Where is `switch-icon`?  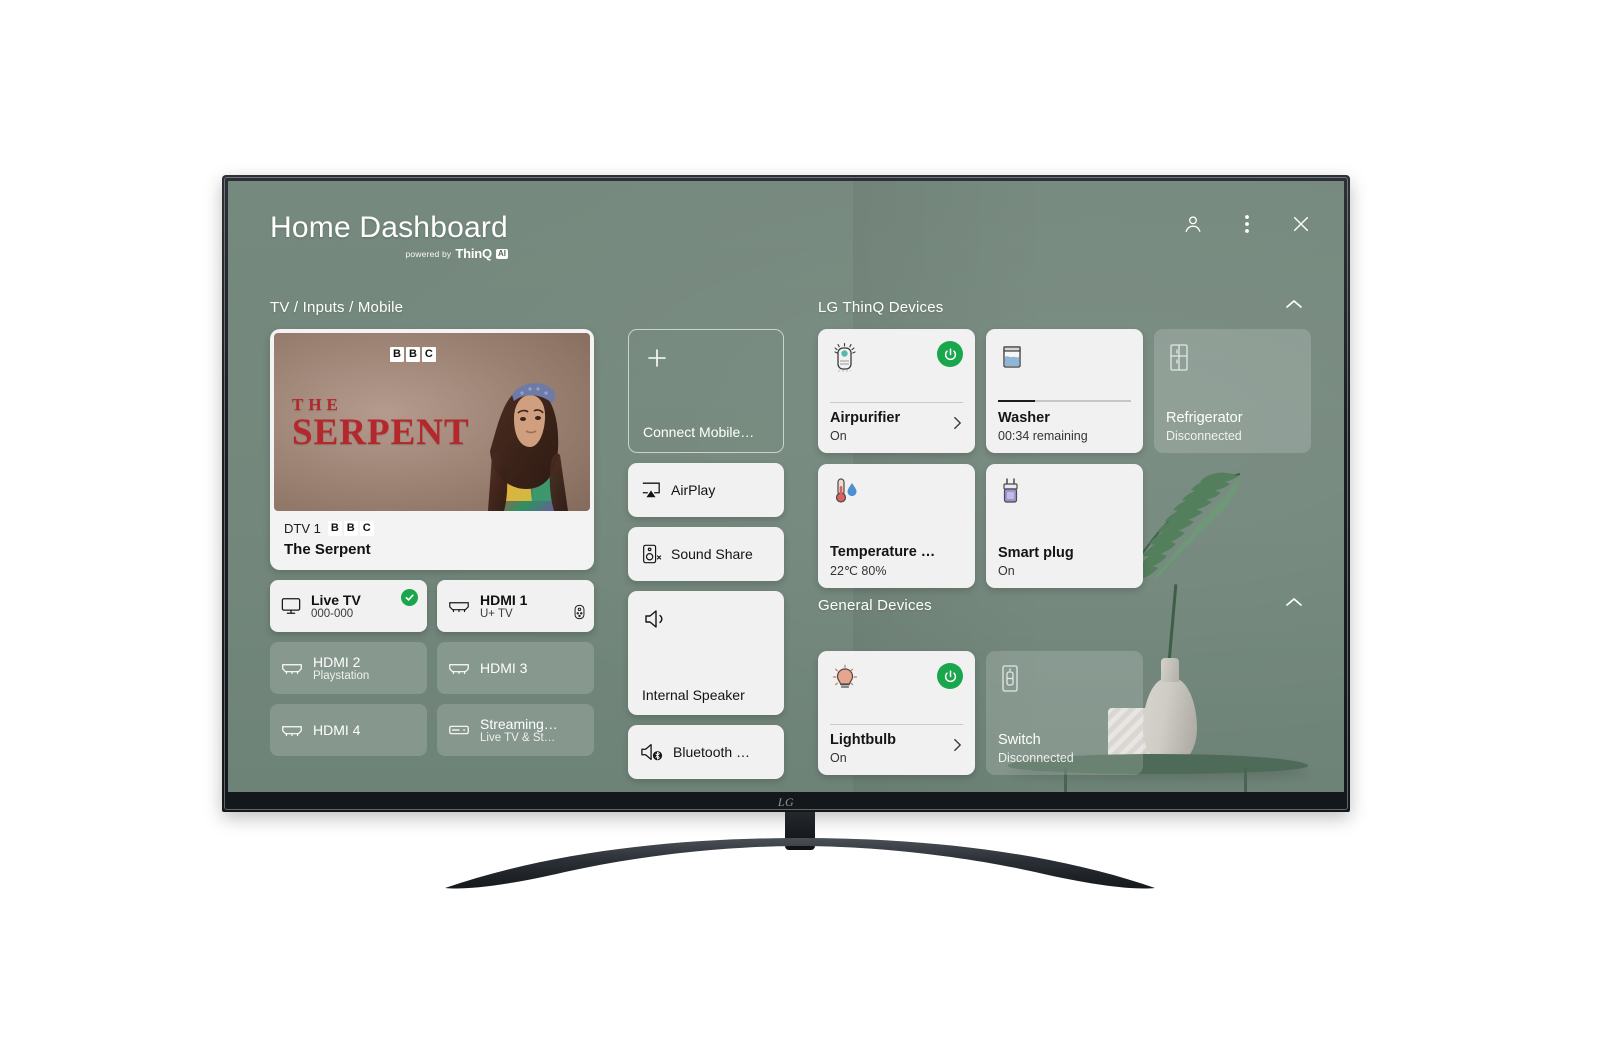
switch-icon is located at coordinates (1010, 678).